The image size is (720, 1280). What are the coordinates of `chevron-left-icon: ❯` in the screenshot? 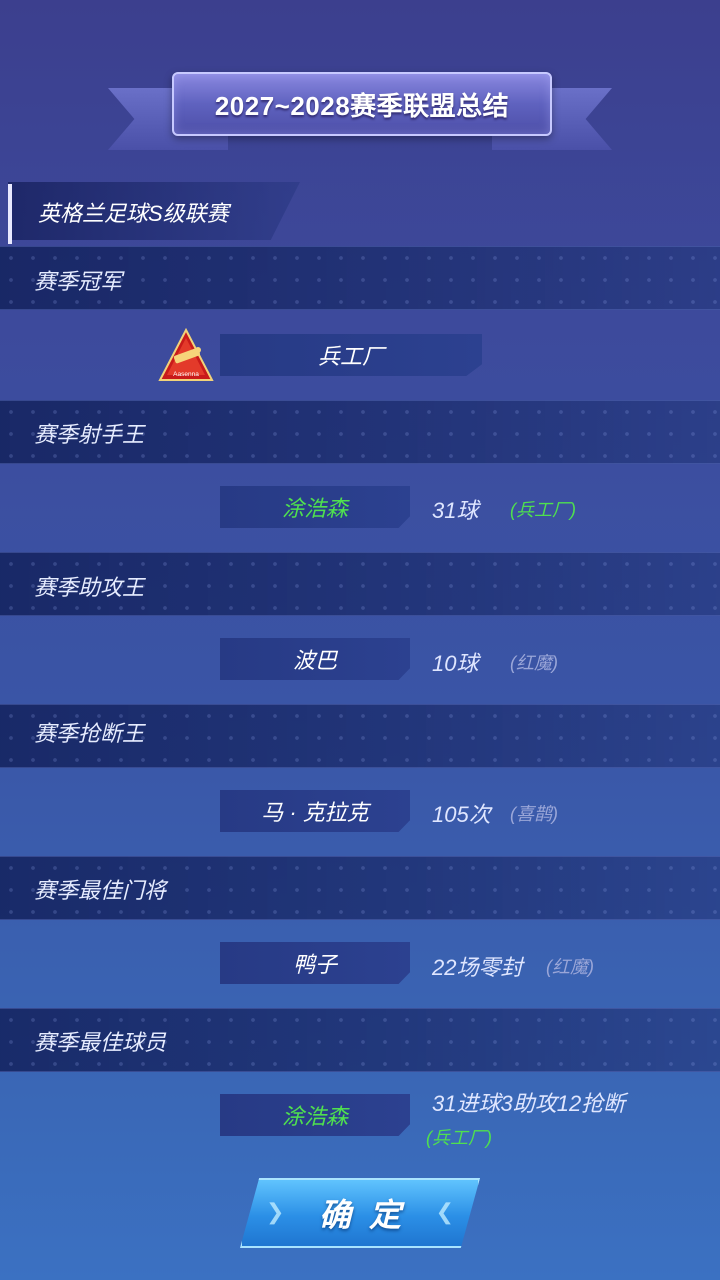 It's located at (275, 1212).